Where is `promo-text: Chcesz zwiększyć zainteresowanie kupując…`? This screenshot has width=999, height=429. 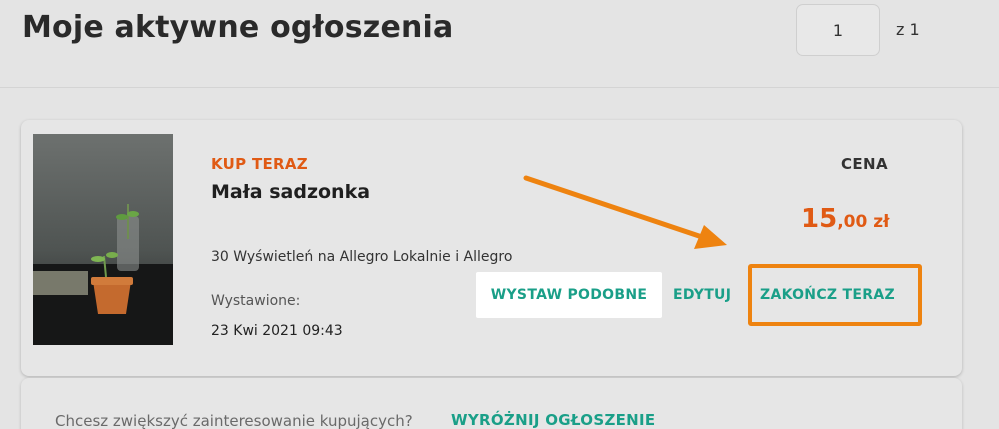
promo-text: Chcesz zwiększyć zainteresowanie kupując… is located at coordinates (234, 420).